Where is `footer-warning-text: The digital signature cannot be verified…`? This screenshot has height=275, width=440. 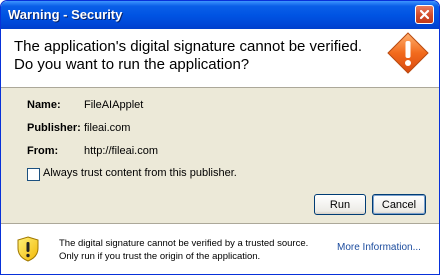
footer-warning-text: The digital signature cannot be verified… is located at coordinates (184, 250).